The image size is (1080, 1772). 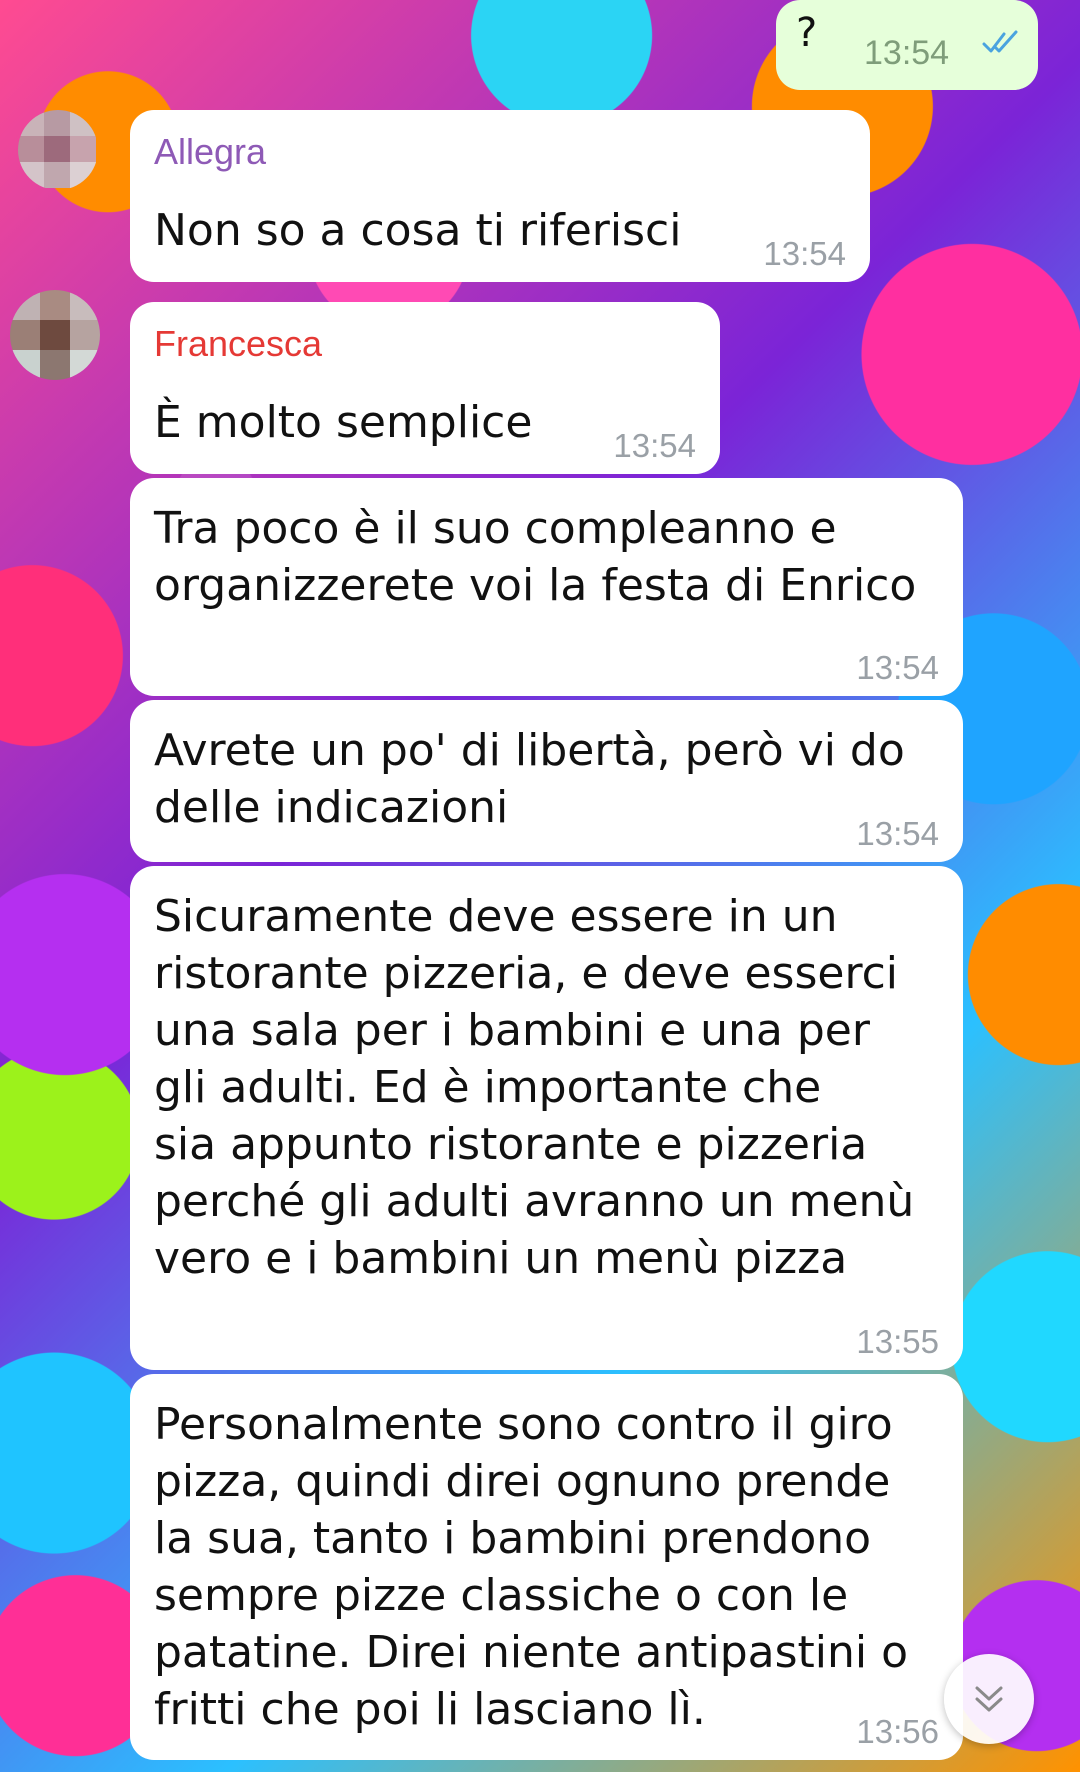 I want to click on message-text: Non so a cosa ti riferisci, so click(x=418, y=230).